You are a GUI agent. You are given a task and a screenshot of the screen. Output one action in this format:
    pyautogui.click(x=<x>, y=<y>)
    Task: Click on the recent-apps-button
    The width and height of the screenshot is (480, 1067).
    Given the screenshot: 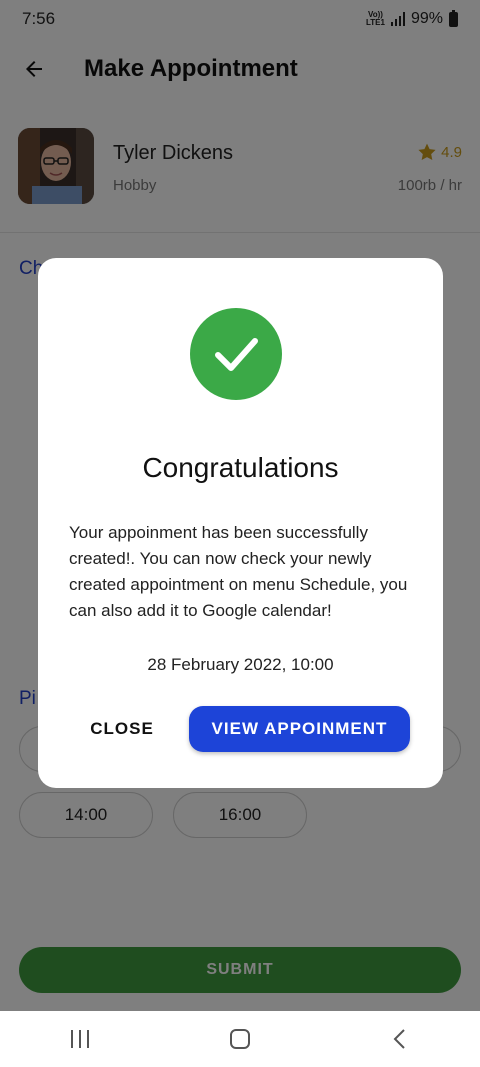 What is the action you would take?
    pyautogui.click(x=80, y=1039)
    